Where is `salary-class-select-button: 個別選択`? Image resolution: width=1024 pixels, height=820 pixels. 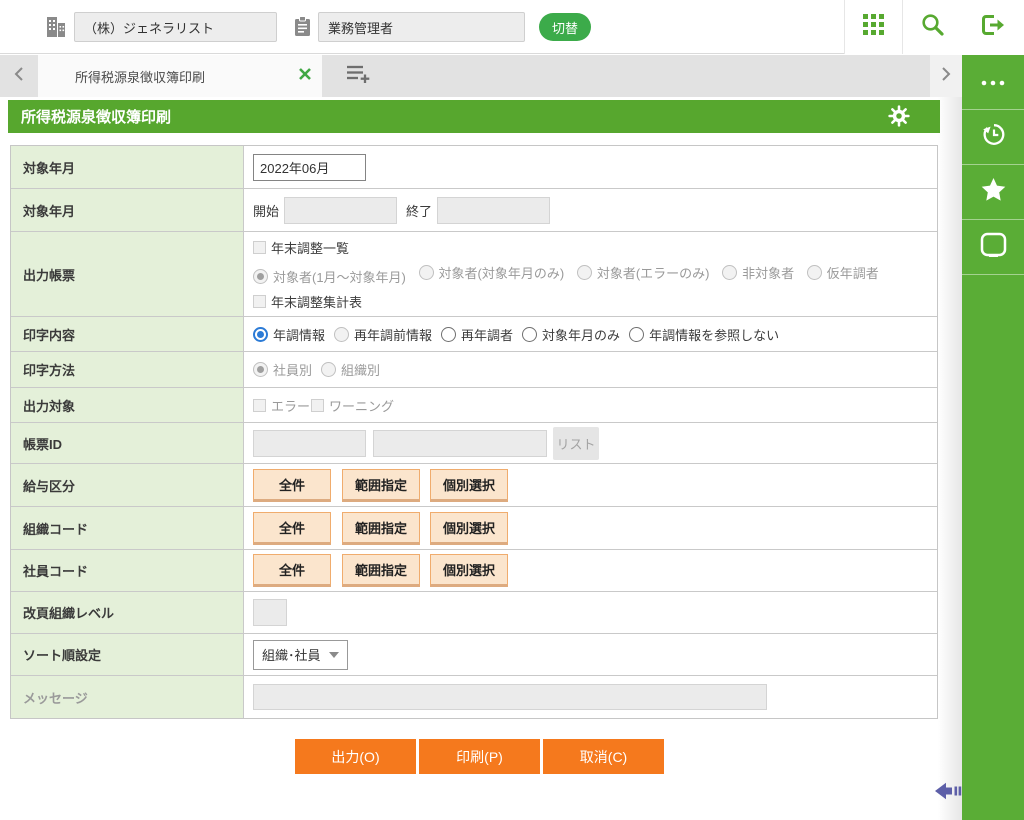
salary-class-select-button: 個別選択 is located at coordinates (469, 485).